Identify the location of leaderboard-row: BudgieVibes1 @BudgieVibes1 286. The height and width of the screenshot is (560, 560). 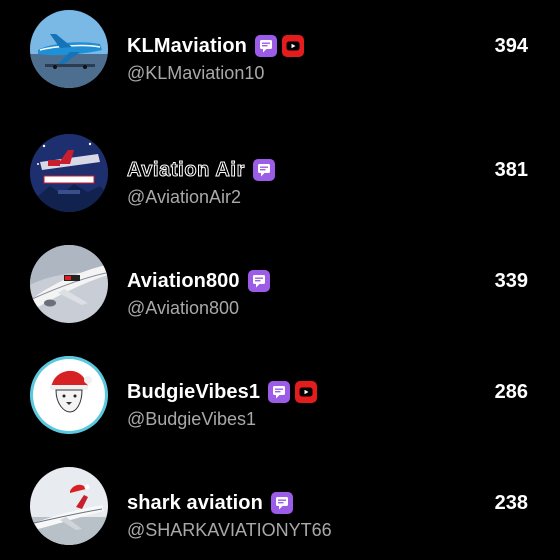
(280, 395).